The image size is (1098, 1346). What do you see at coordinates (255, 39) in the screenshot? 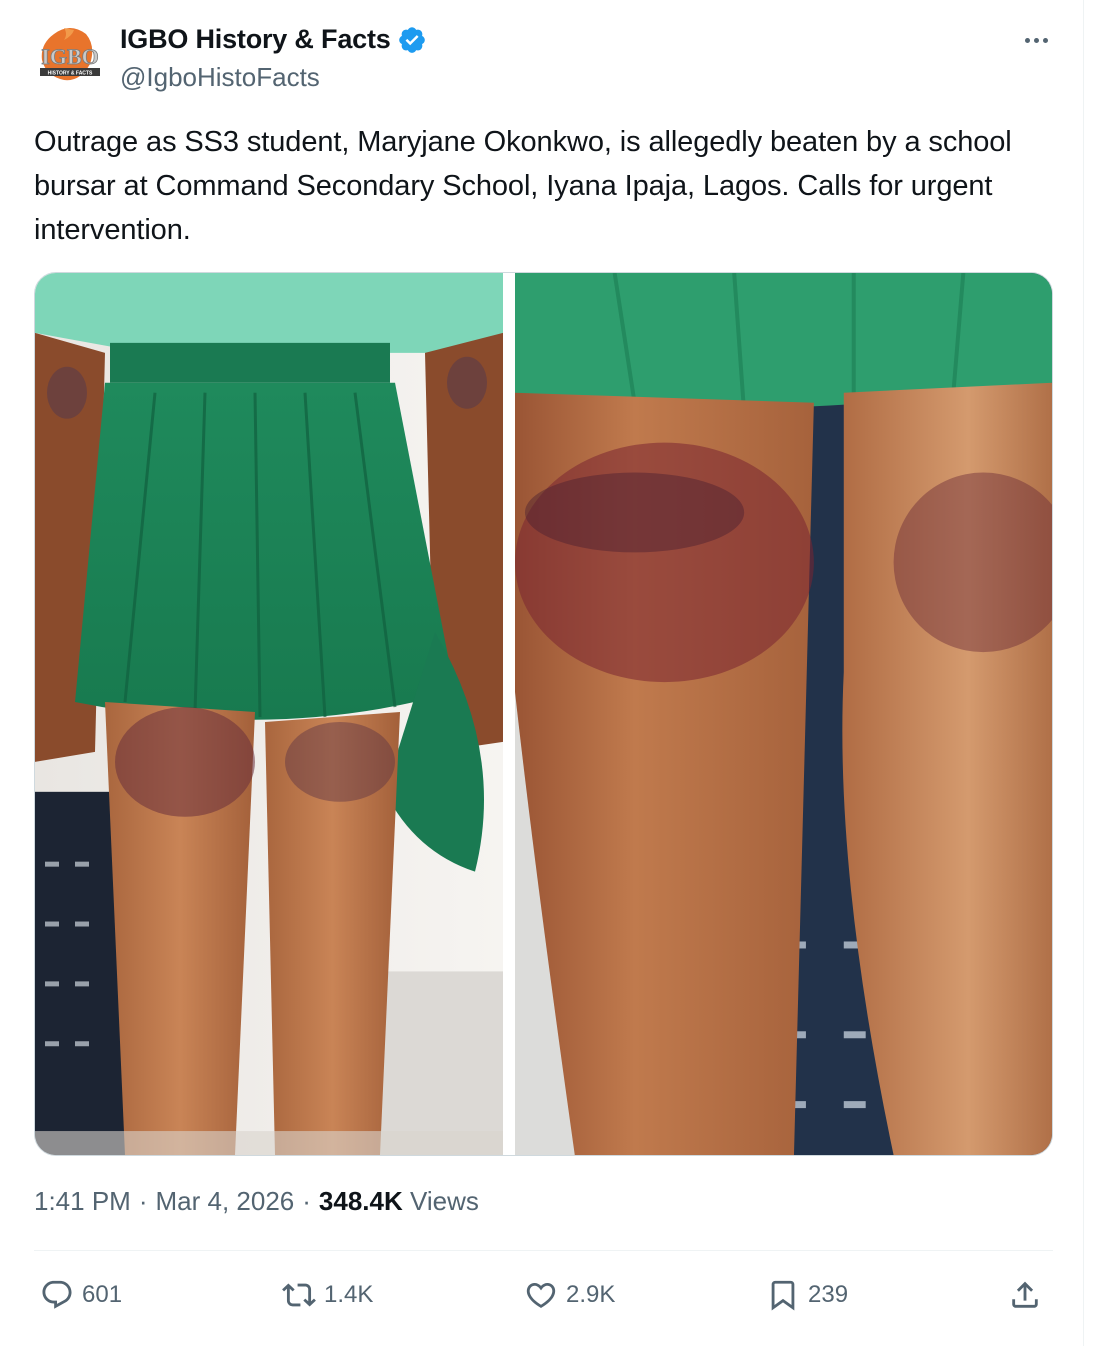
I see `author-display-name: IGBO History & Facts` at bounding box center [255, 39].